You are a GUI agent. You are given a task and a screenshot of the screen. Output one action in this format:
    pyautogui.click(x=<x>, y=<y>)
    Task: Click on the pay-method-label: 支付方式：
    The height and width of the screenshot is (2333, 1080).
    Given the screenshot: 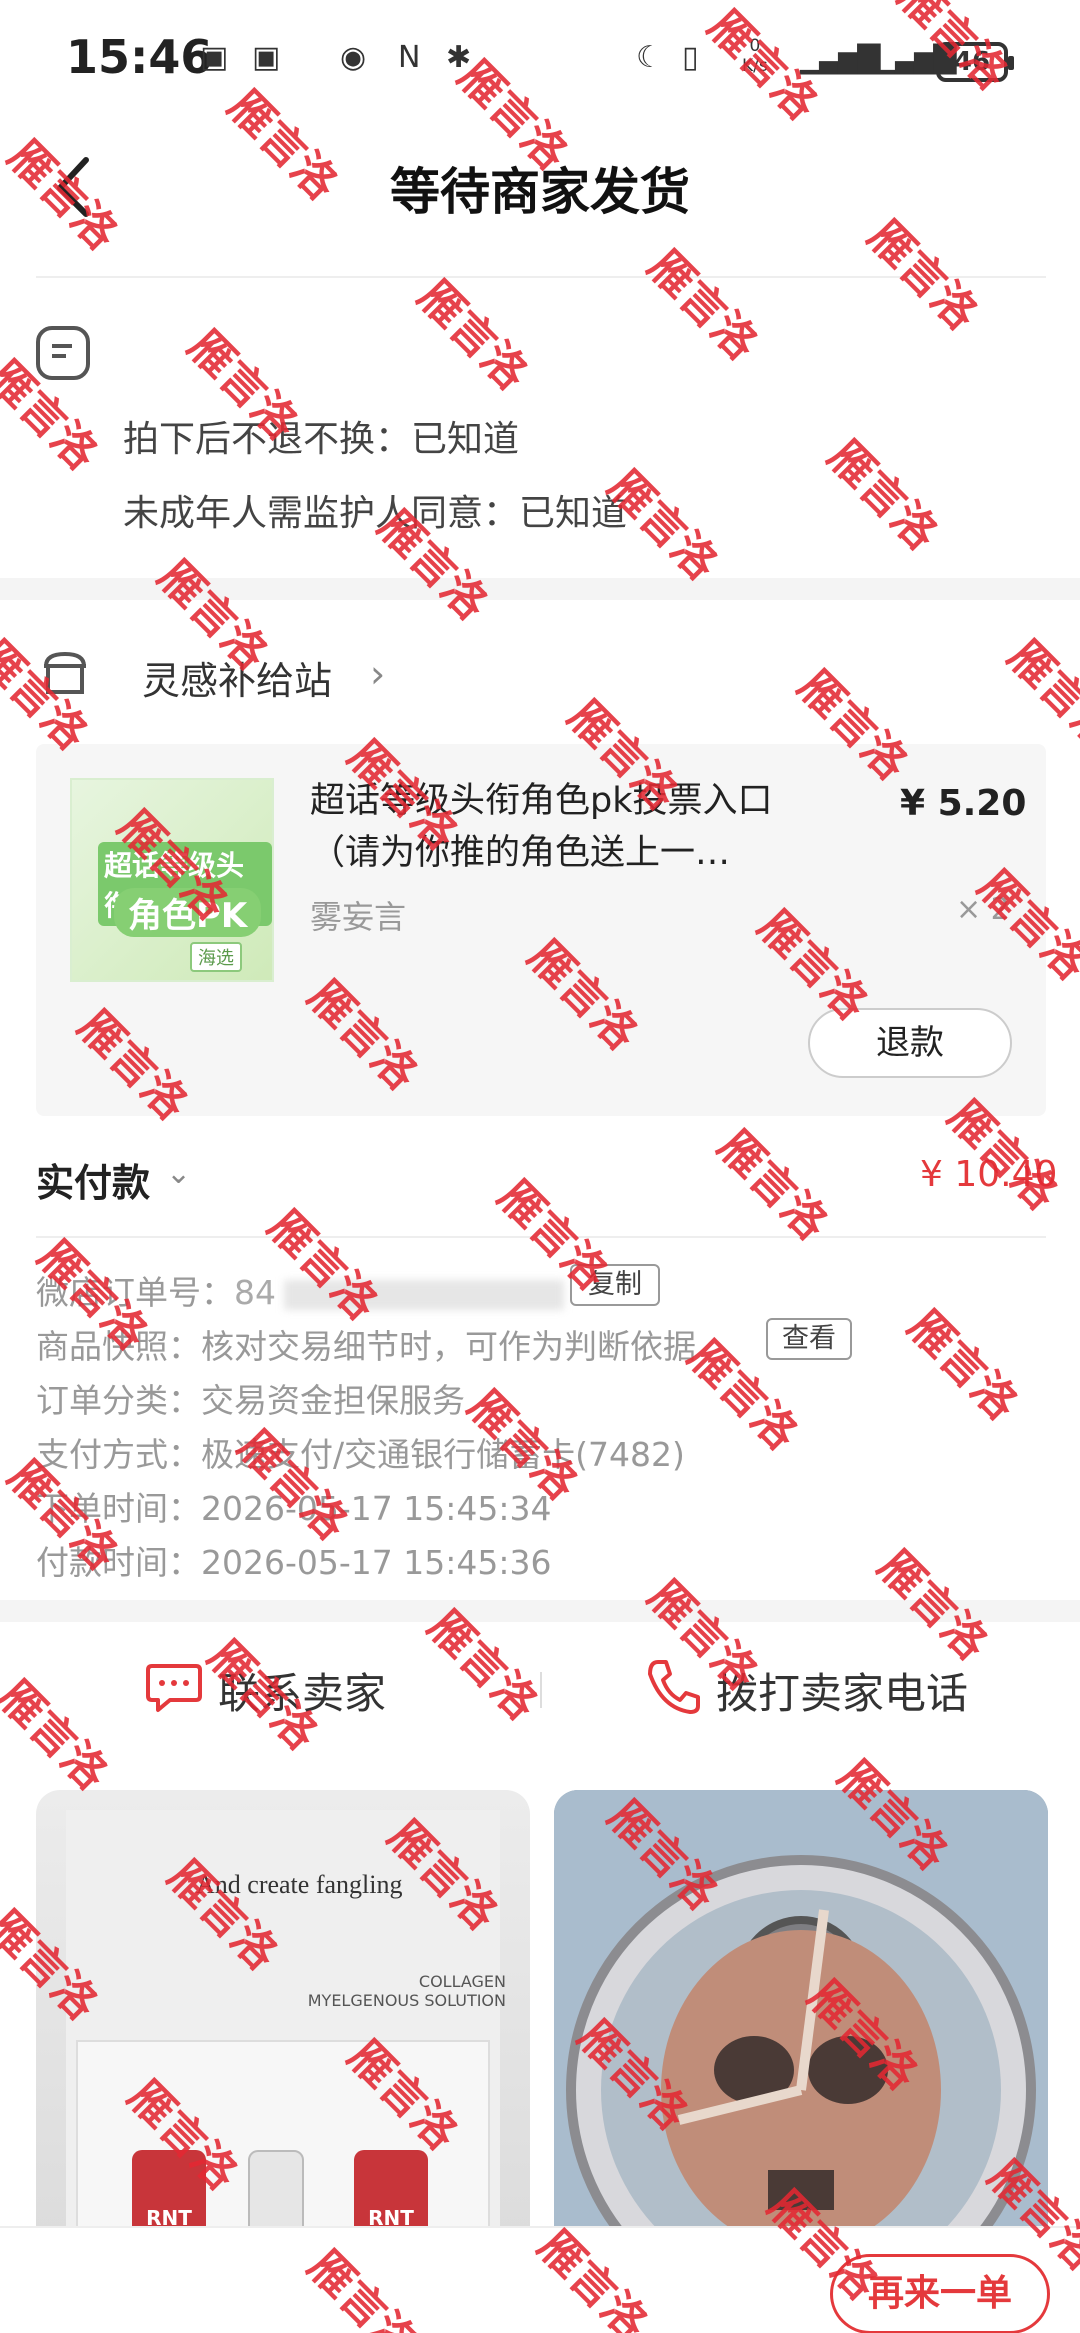 What is the action you would take?
    pyautogui.click(x=118, y=1454)
    